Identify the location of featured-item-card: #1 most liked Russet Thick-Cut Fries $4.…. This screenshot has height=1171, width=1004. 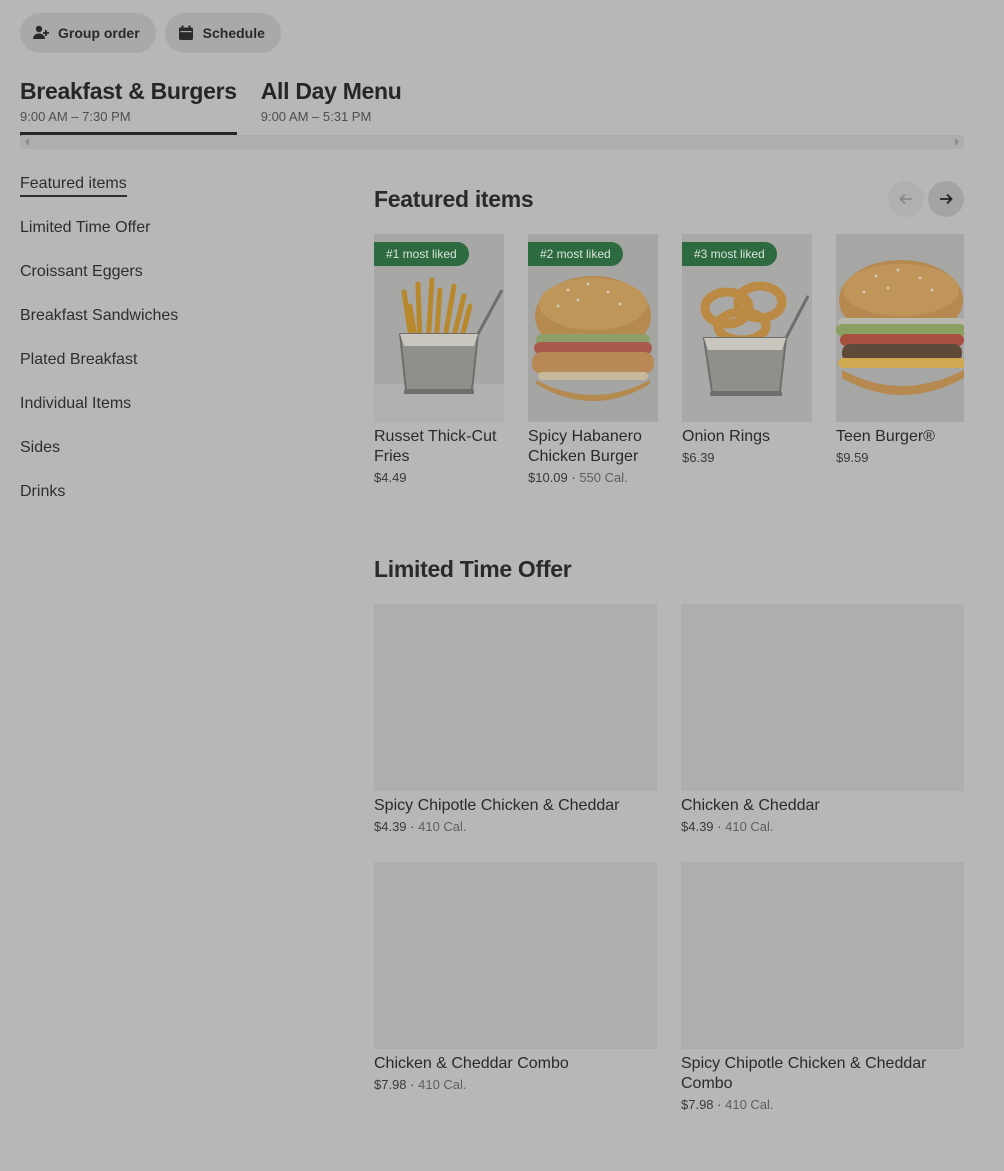
(439, 364).